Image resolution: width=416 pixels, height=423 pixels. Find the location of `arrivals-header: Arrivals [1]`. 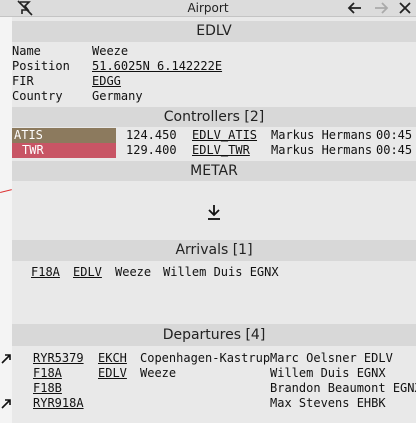

arrivals-header: Arrivals [1] is located at coordinates (214, 250).